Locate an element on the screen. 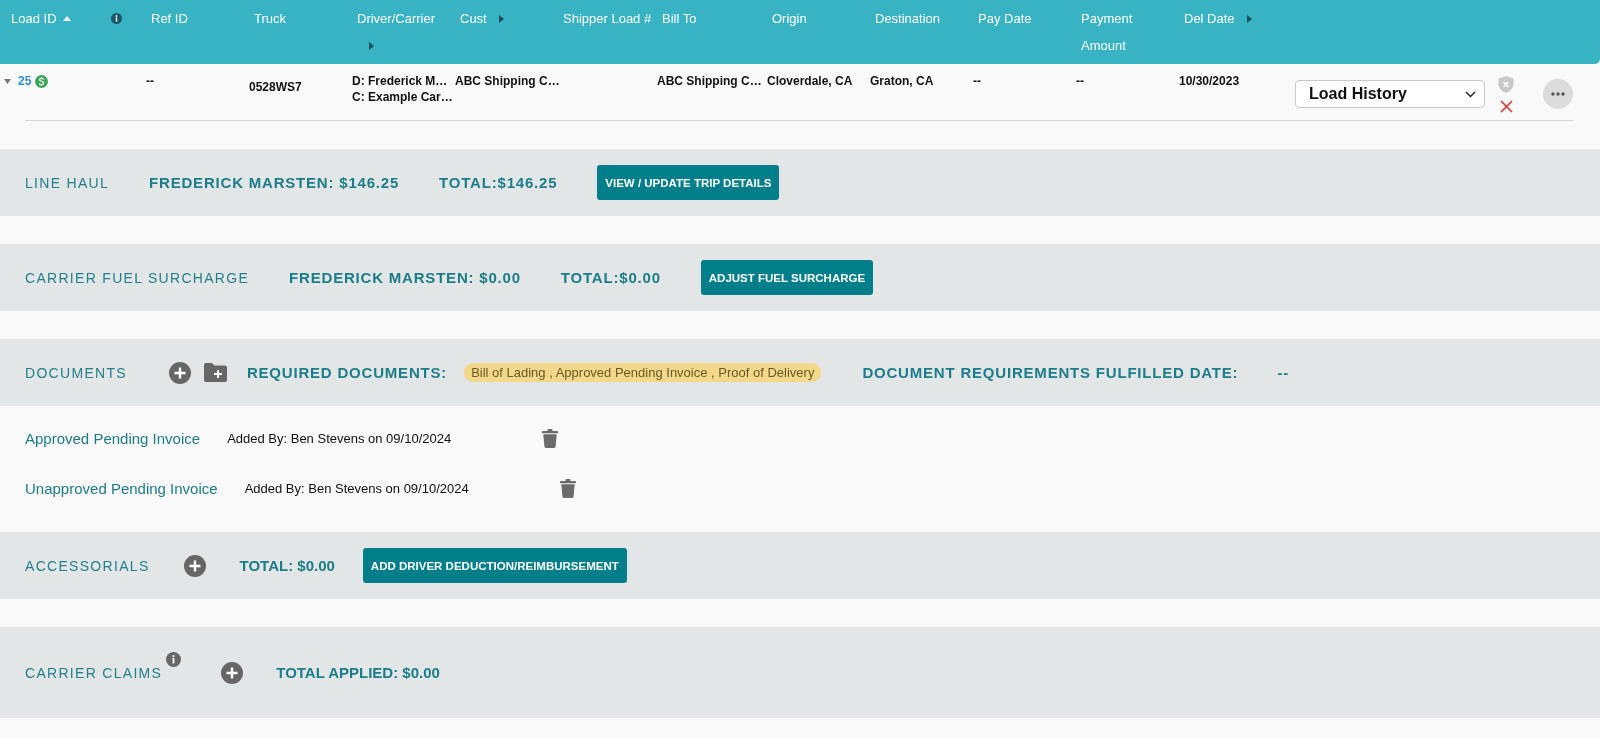 The height and width of the screenshot is (739, 1600). ellipsis-icon is located at coordinates (1558, 94).